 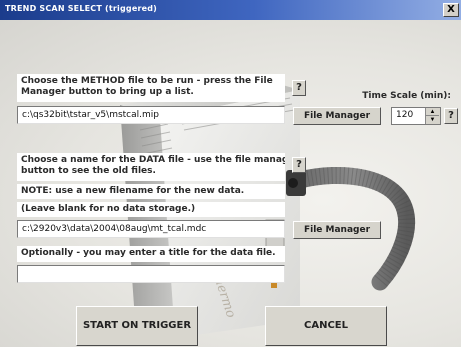 I want to click on method-file-manager-button: File Manager, so click(x=337, y=116).